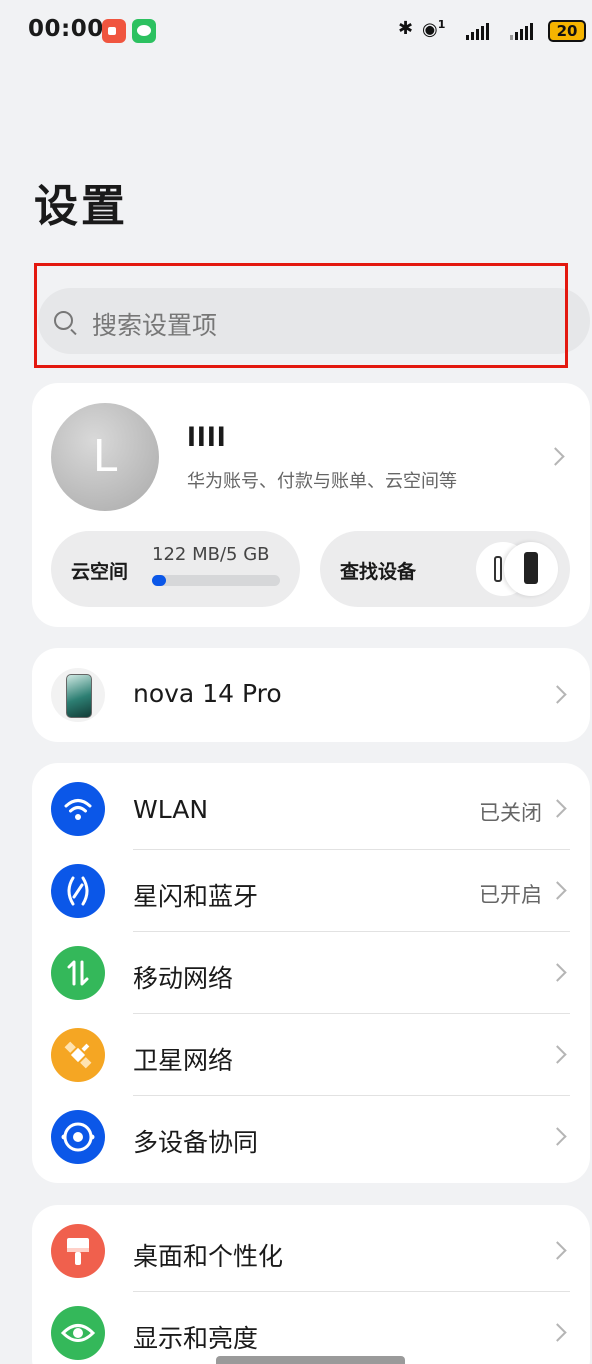  What do you see at coordinates (434, 29) in the screenshot?
I see `hotspot-icon: ◉1` at bounding box center [434, 29].